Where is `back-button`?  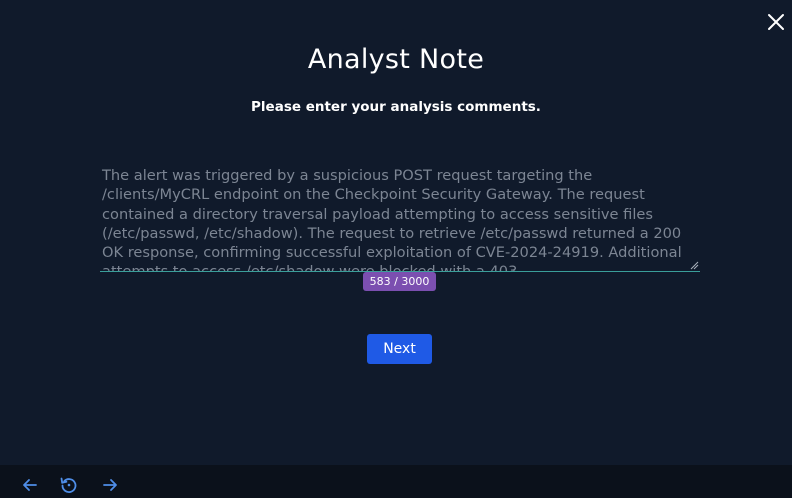
back-button is located at coordinates (30, 485).